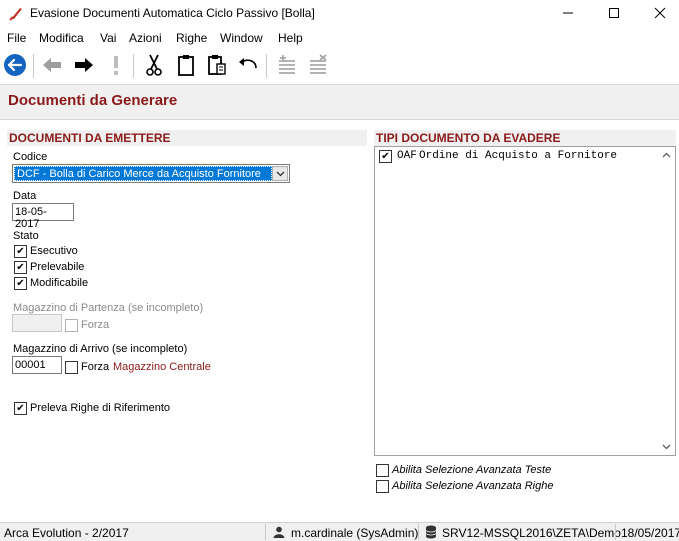  I want to click on codice-label: Codice, so click(30, 157).